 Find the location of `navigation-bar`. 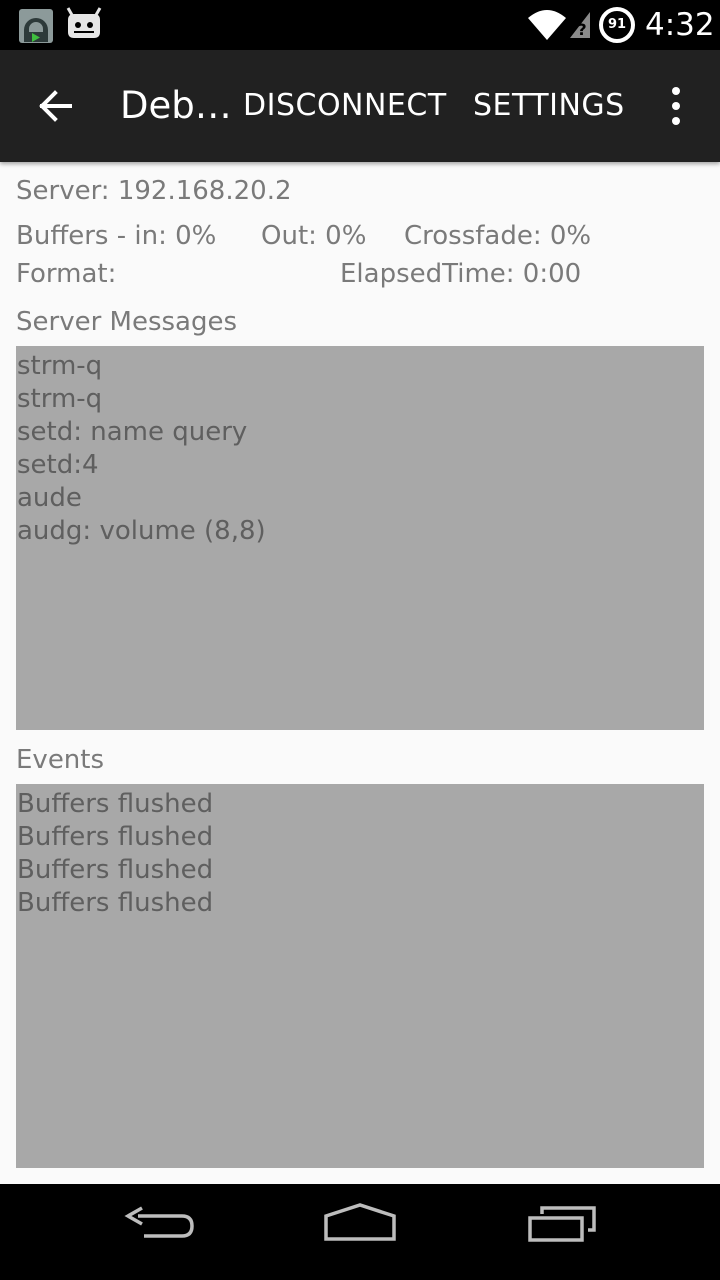

navigation-bar is located at coordinates (360, 1232).